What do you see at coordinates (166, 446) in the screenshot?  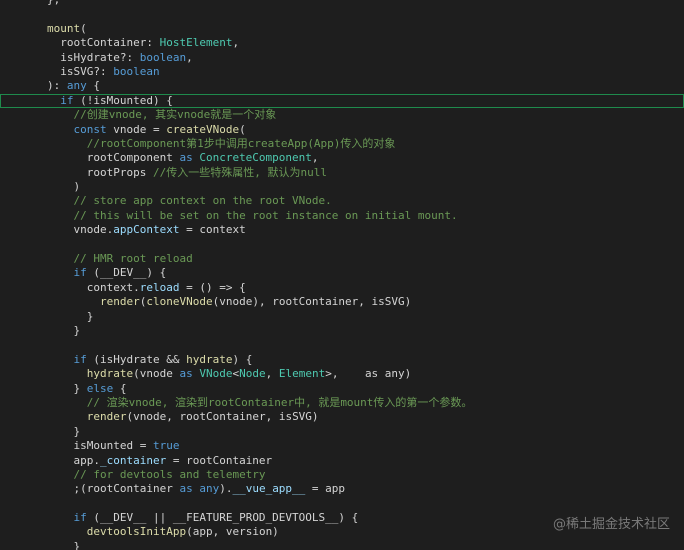 I see `code-token: true` at bounding box center [166, 446].